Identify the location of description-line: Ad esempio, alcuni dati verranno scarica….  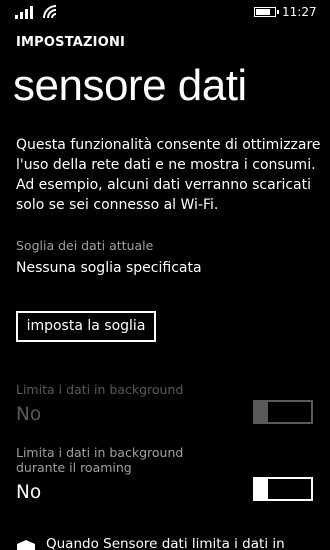
(163, 185).